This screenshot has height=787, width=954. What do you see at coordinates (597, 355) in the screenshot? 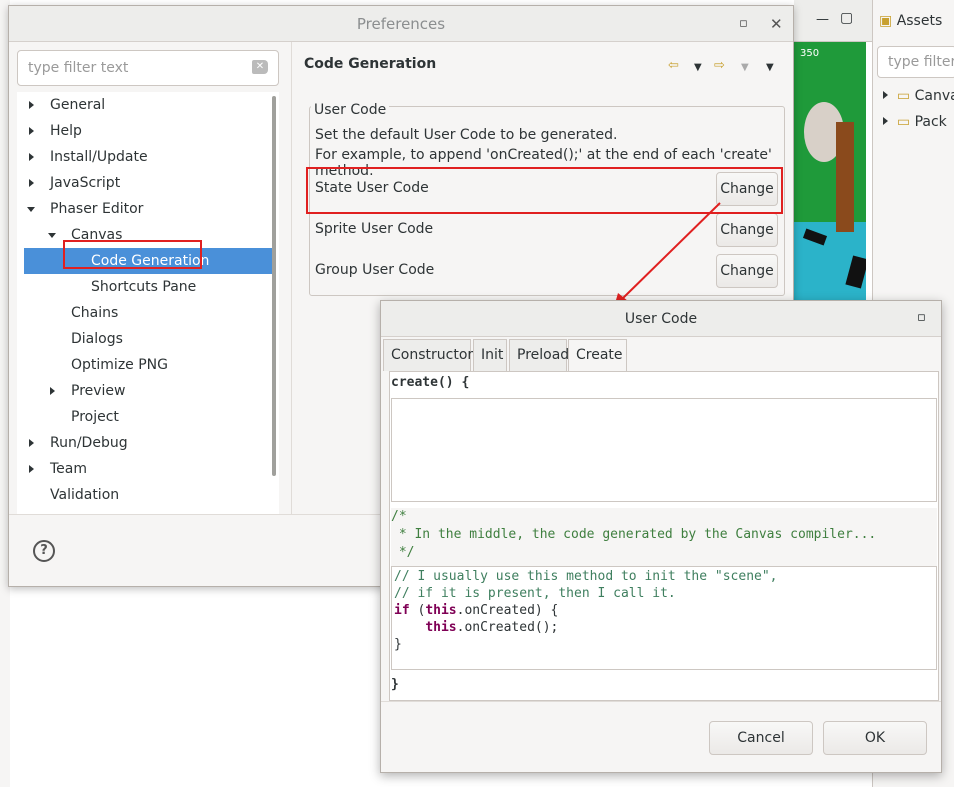
I see `tab-create: Create` at bounding box center [597, 355].